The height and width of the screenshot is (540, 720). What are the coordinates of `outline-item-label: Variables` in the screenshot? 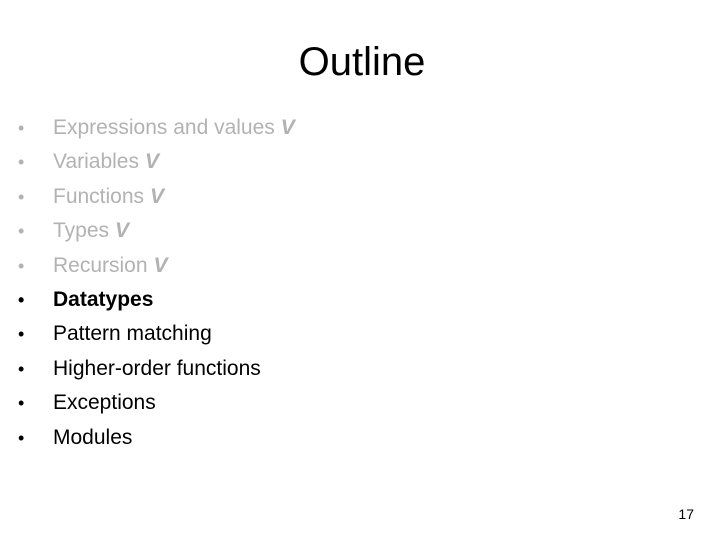 It's located at (96, 162).